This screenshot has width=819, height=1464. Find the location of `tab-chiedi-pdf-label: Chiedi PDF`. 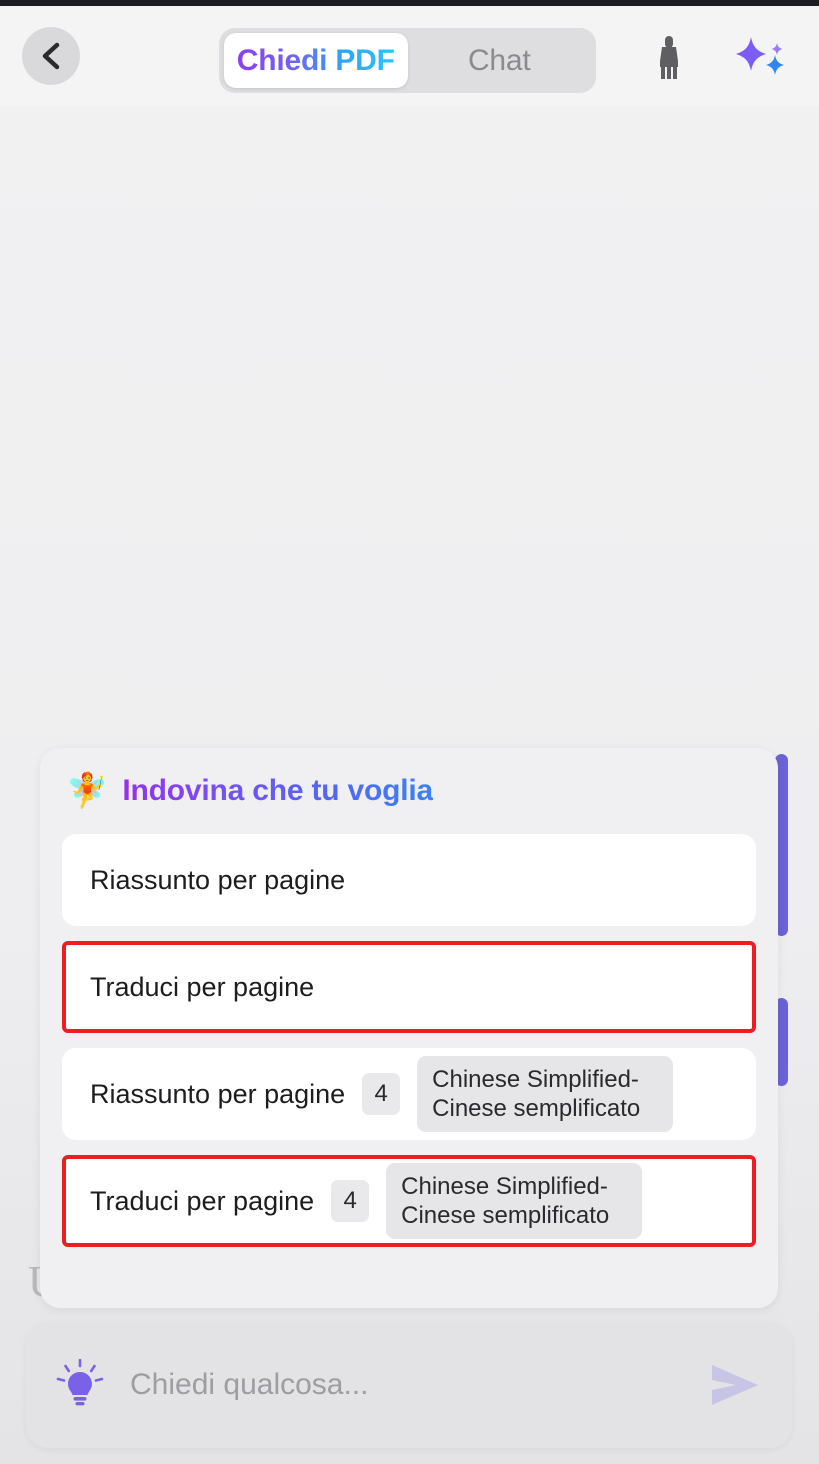

tab-chiedi-pdf-label: Chiedi PDF is located at coordinates (315, 60).